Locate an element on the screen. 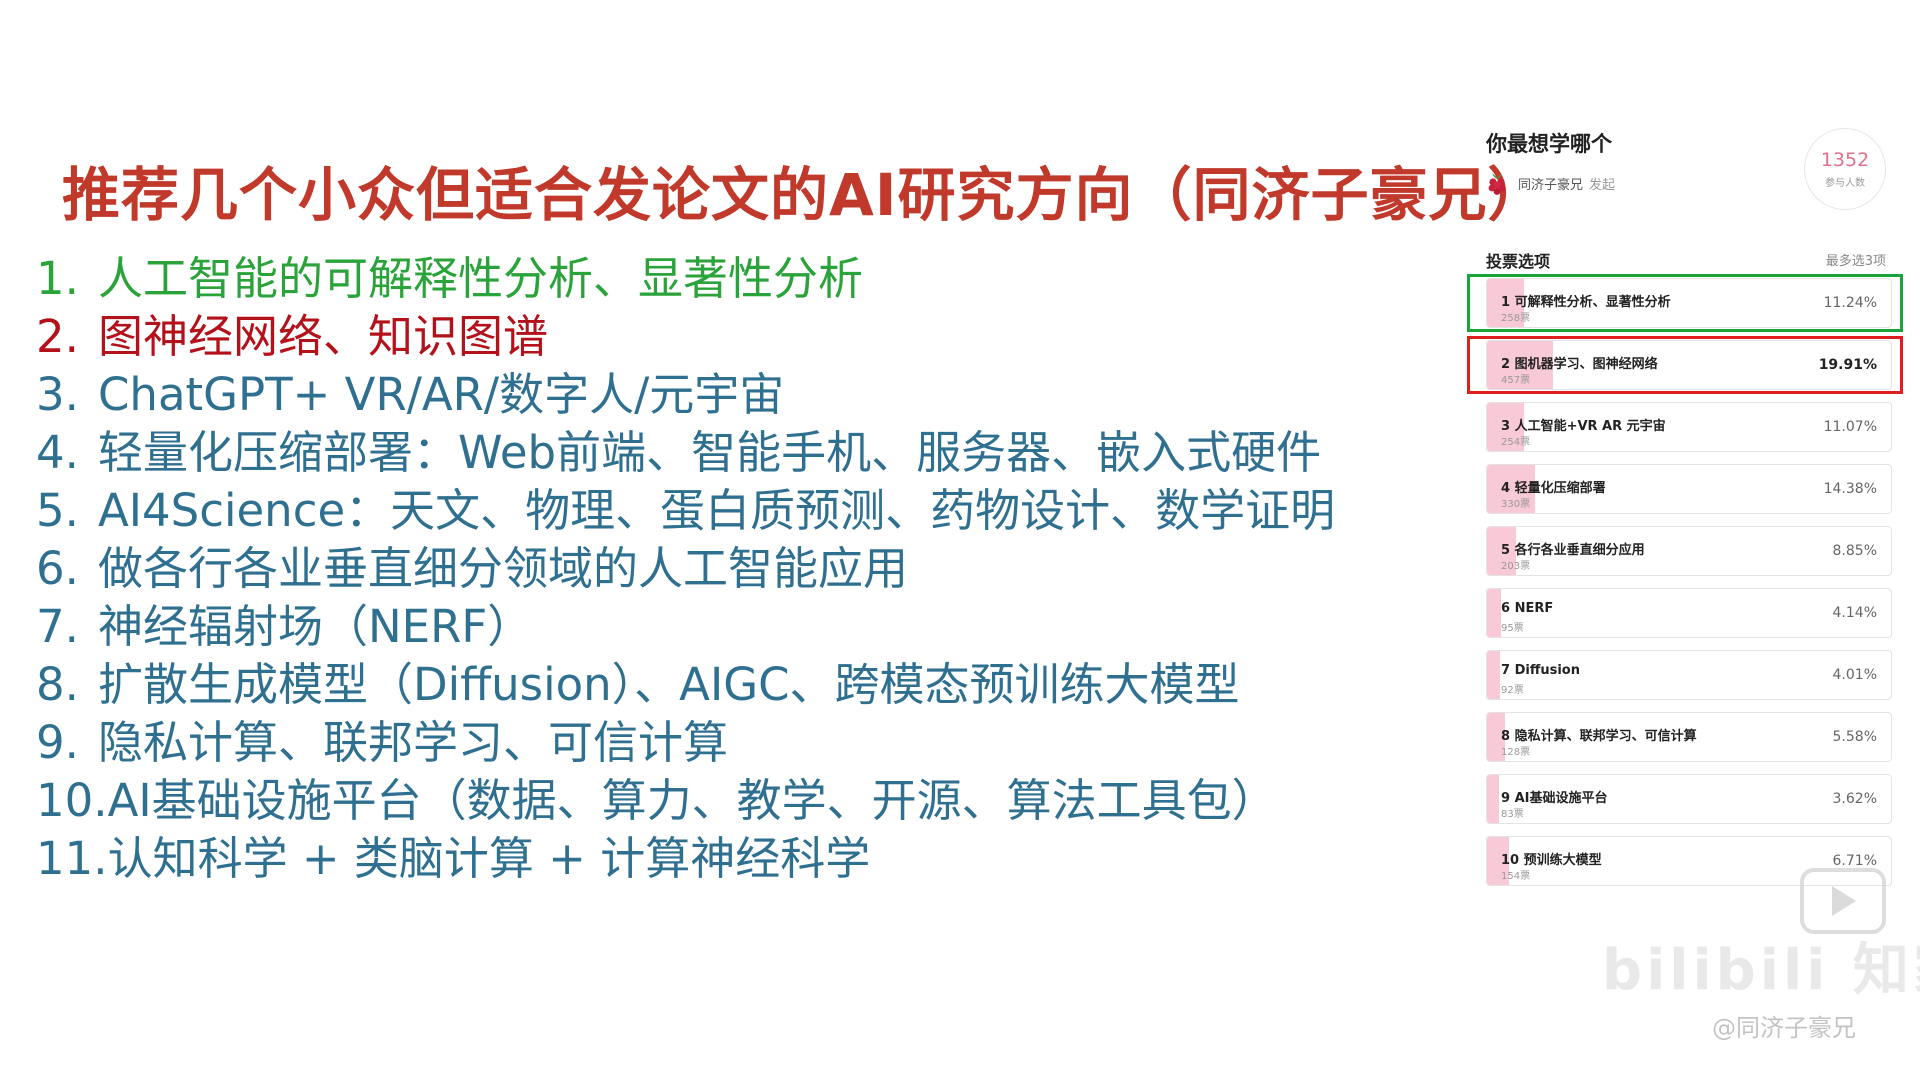 The height and width of the screenshot is (1080, 1920). topic-number: 3. is located at coordinates (57, 394).